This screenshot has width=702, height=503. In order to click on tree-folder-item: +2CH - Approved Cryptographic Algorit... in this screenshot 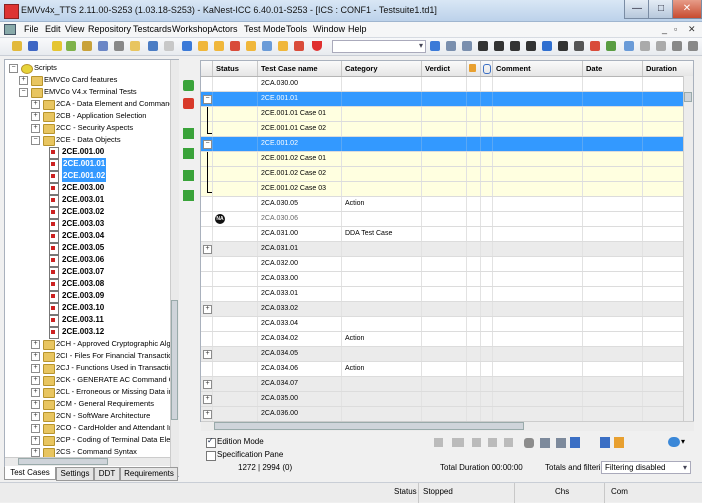, I will do `click(104, 344)`.